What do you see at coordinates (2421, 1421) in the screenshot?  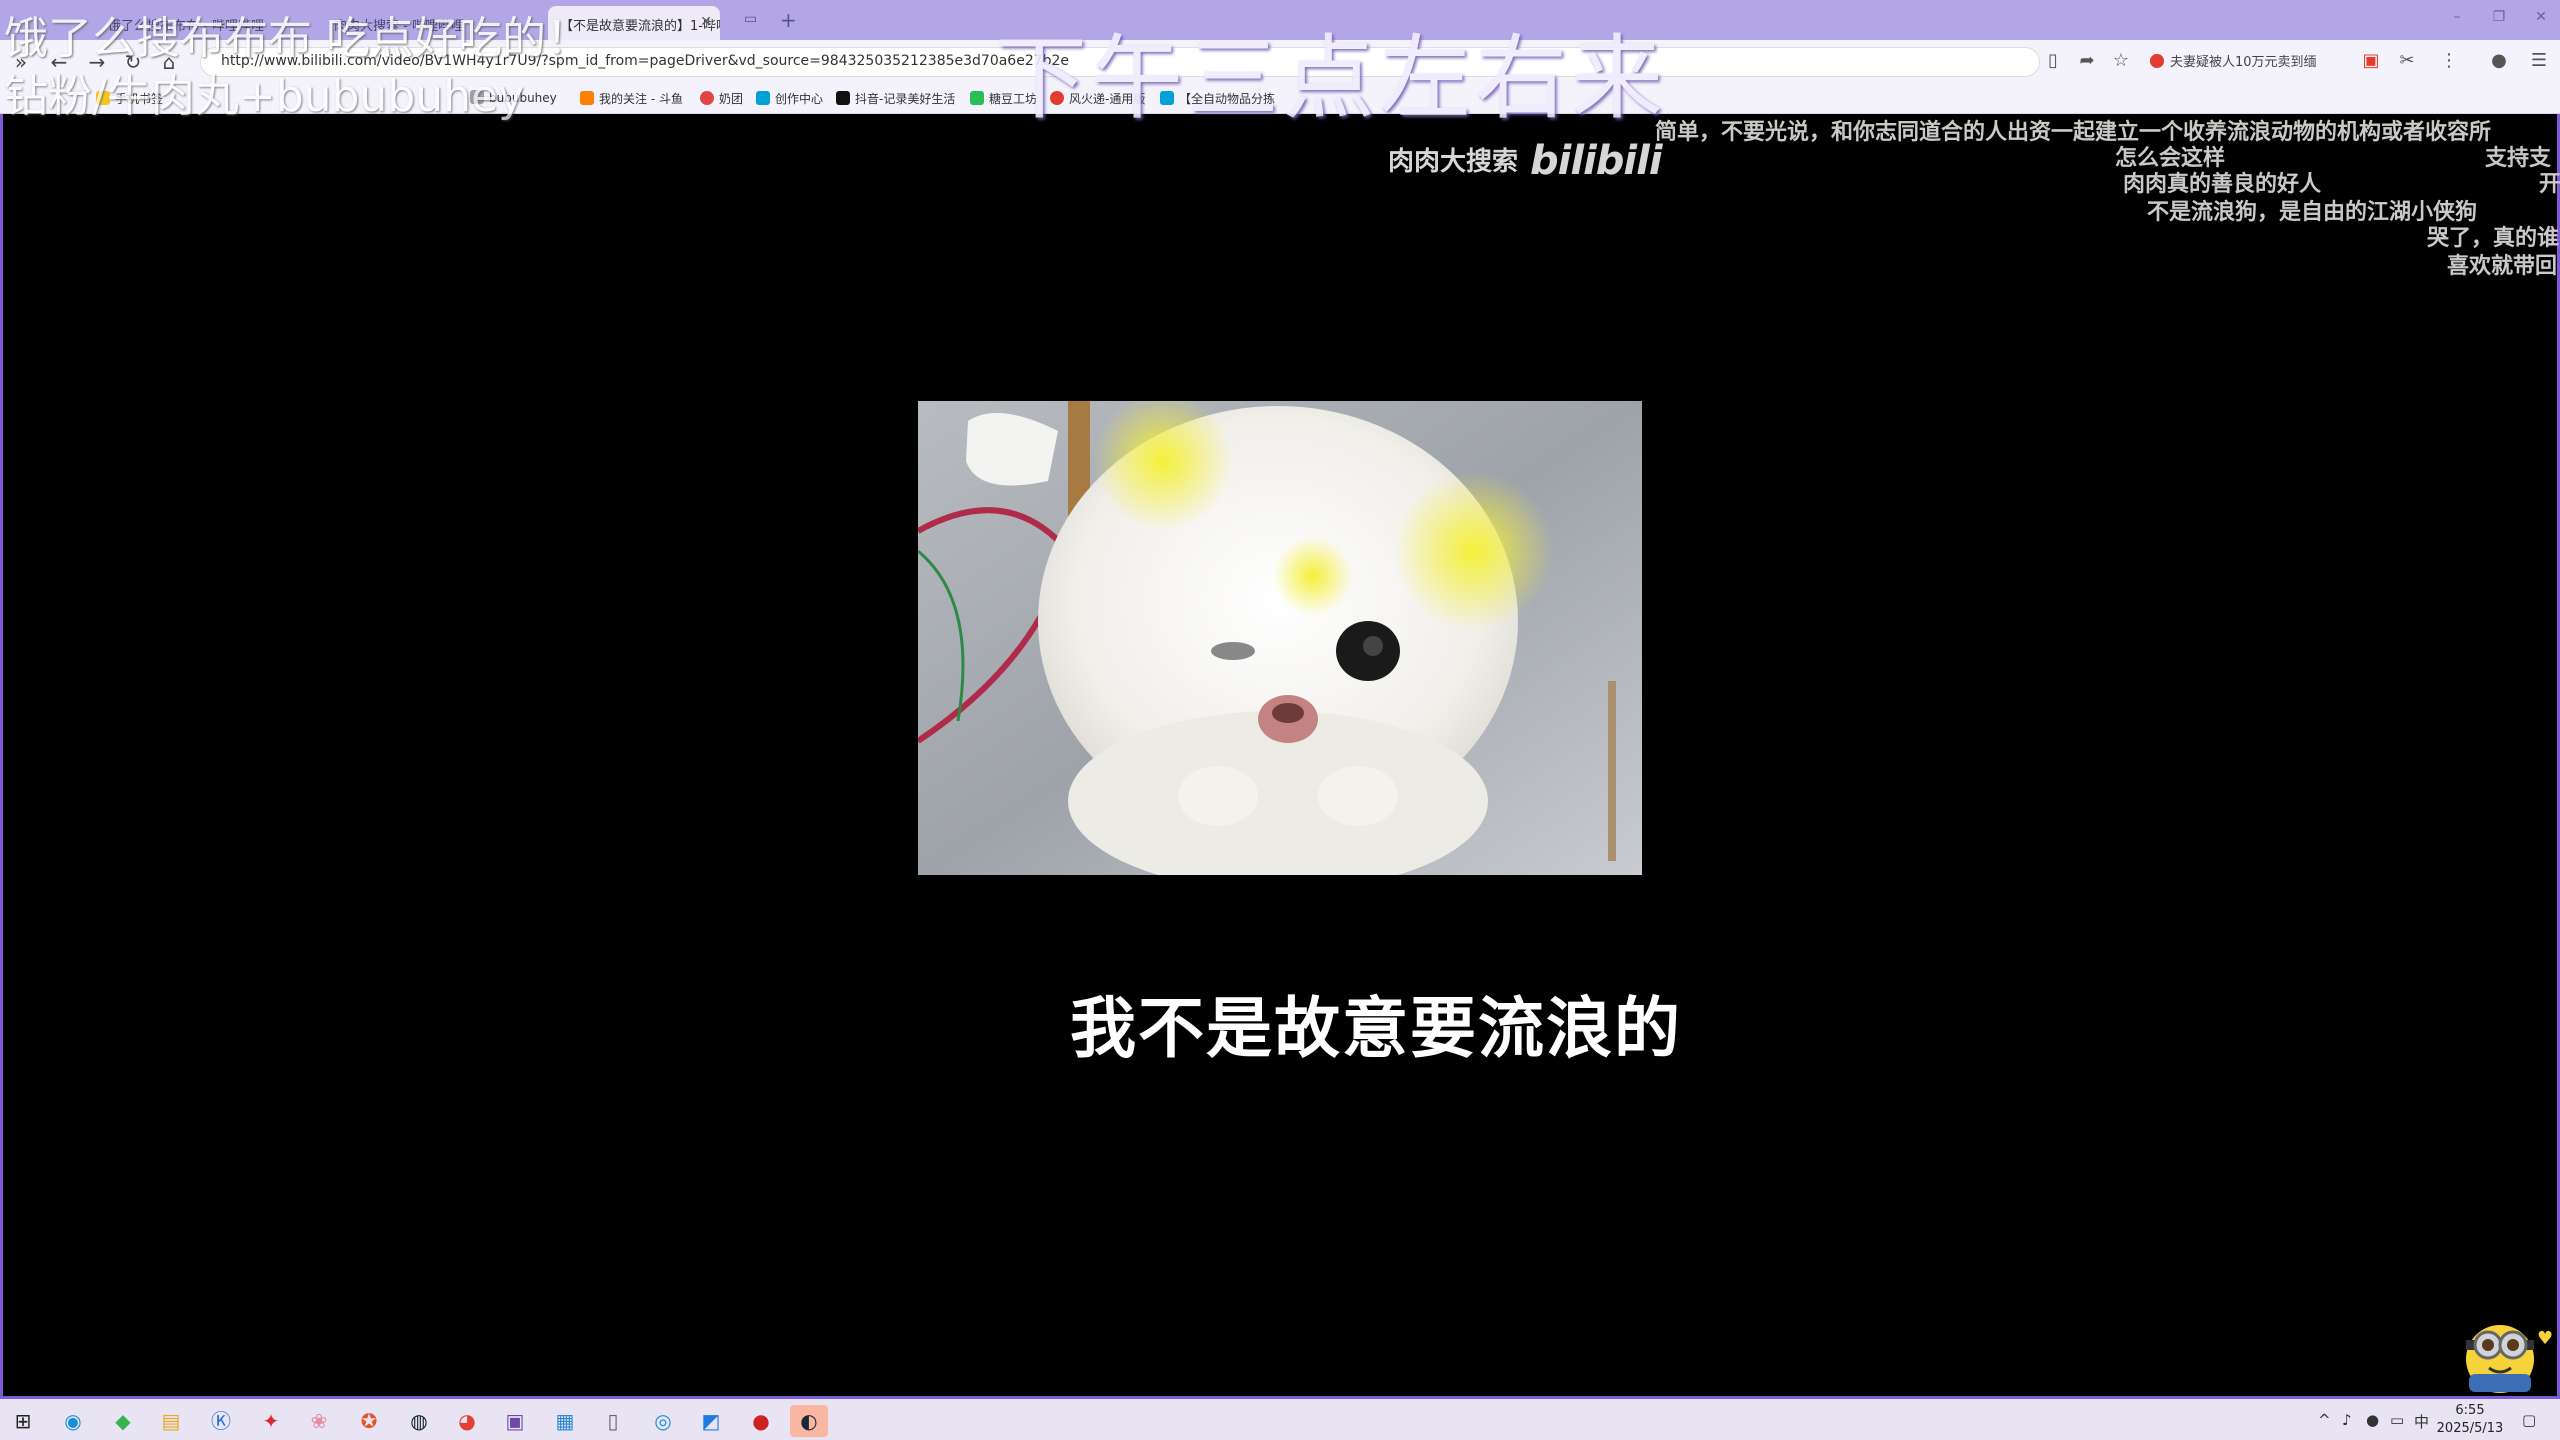 I see `ime-icon: 中` at bounding box center [2421, 1421].